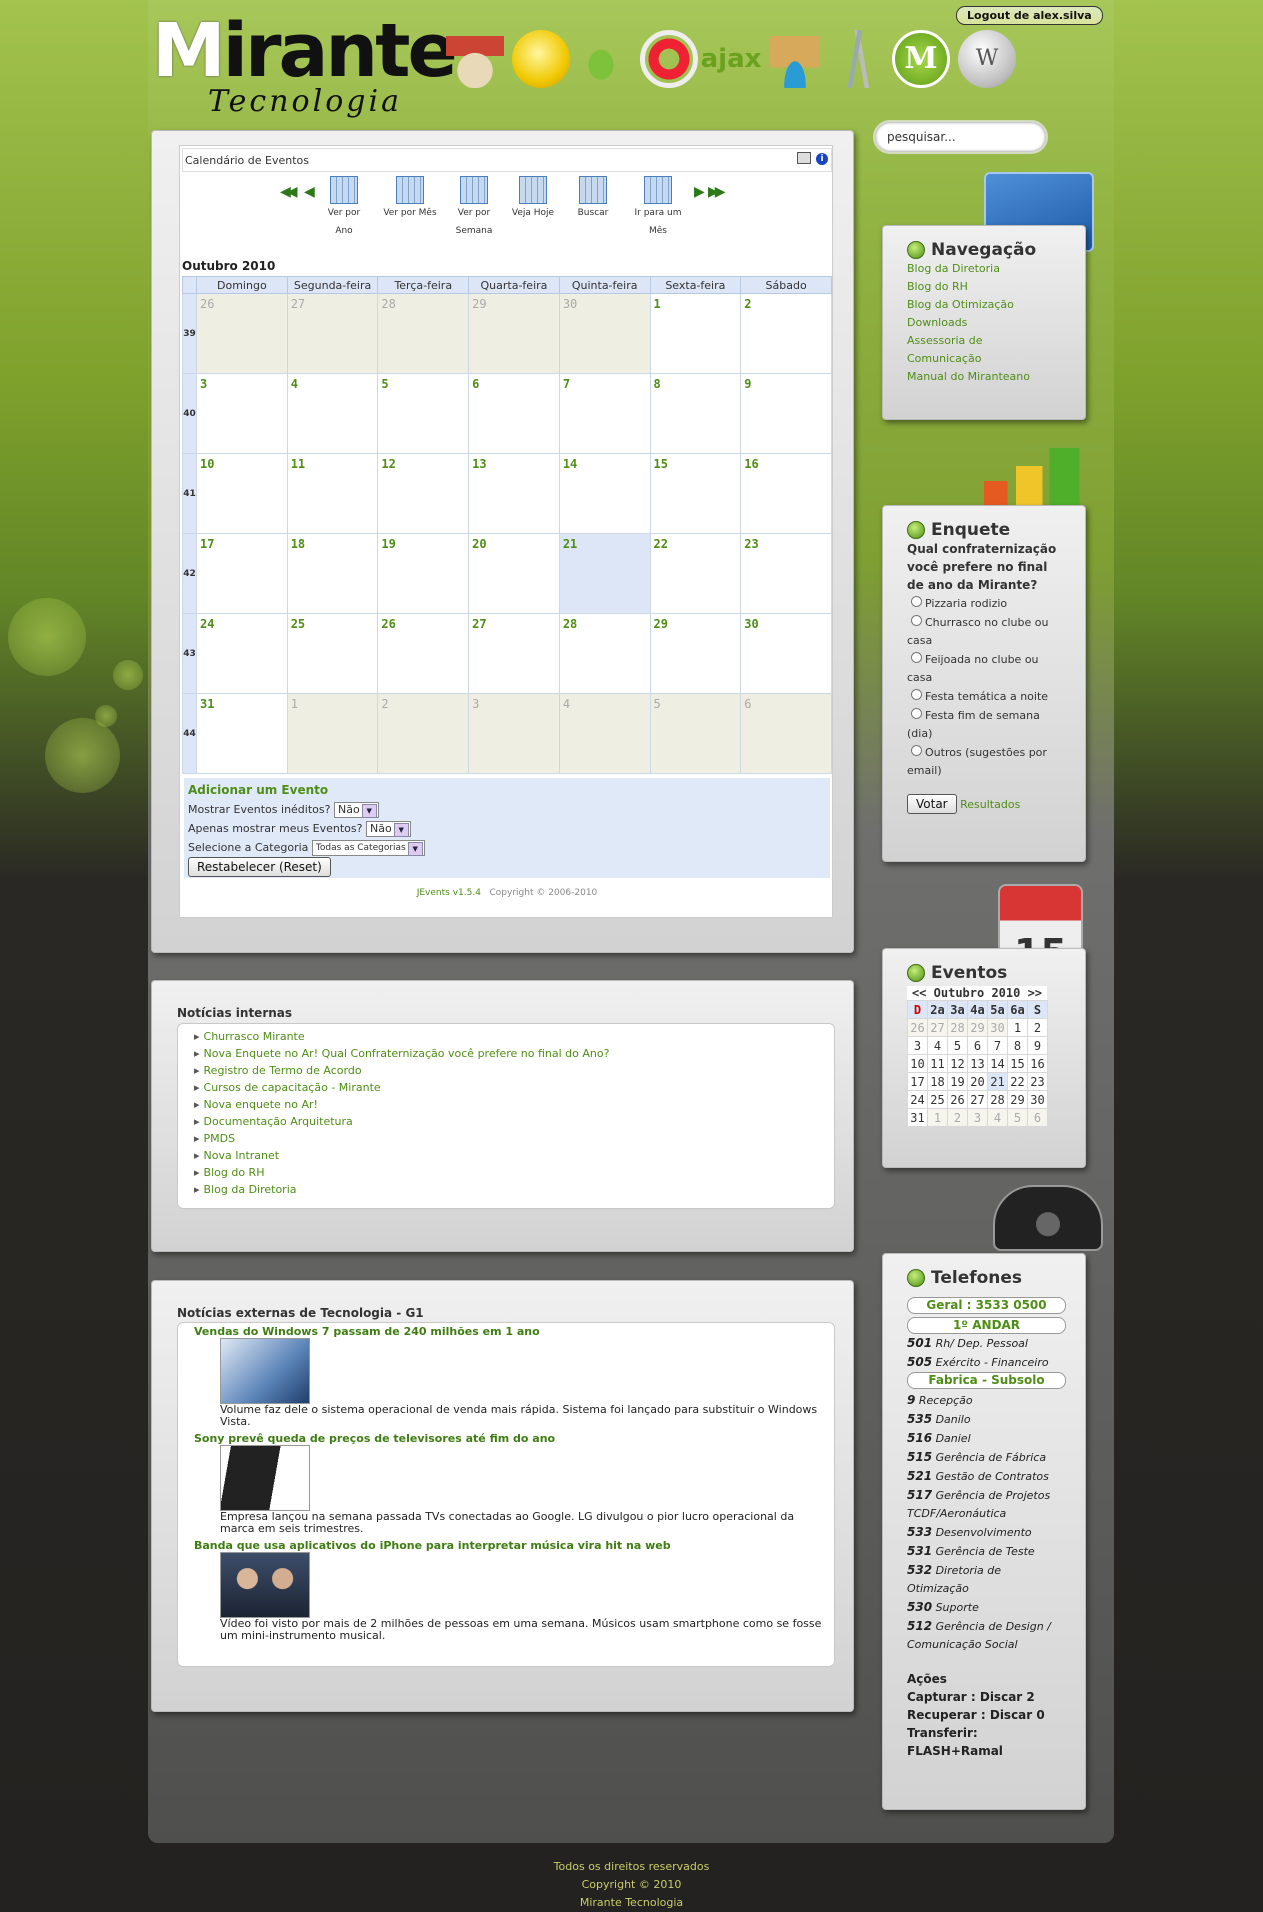  What do you see at coordinates (410, 199) in the screenshot?
I see `view-month-button: Ver por Mês` at bounding box center [410, 199].